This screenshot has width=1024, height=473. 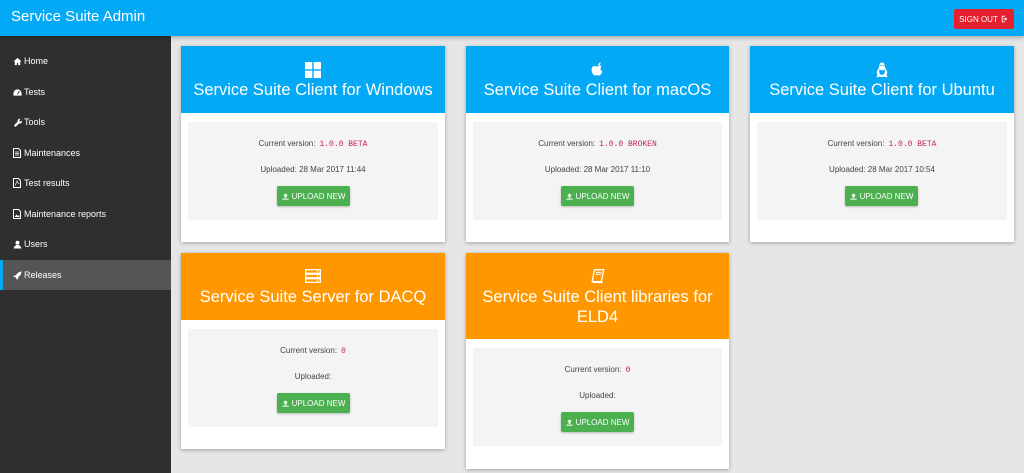 What do you see at coordinates (17, 153) in the screenshot?
I see `document-icon` at bounding box center [17, 153].